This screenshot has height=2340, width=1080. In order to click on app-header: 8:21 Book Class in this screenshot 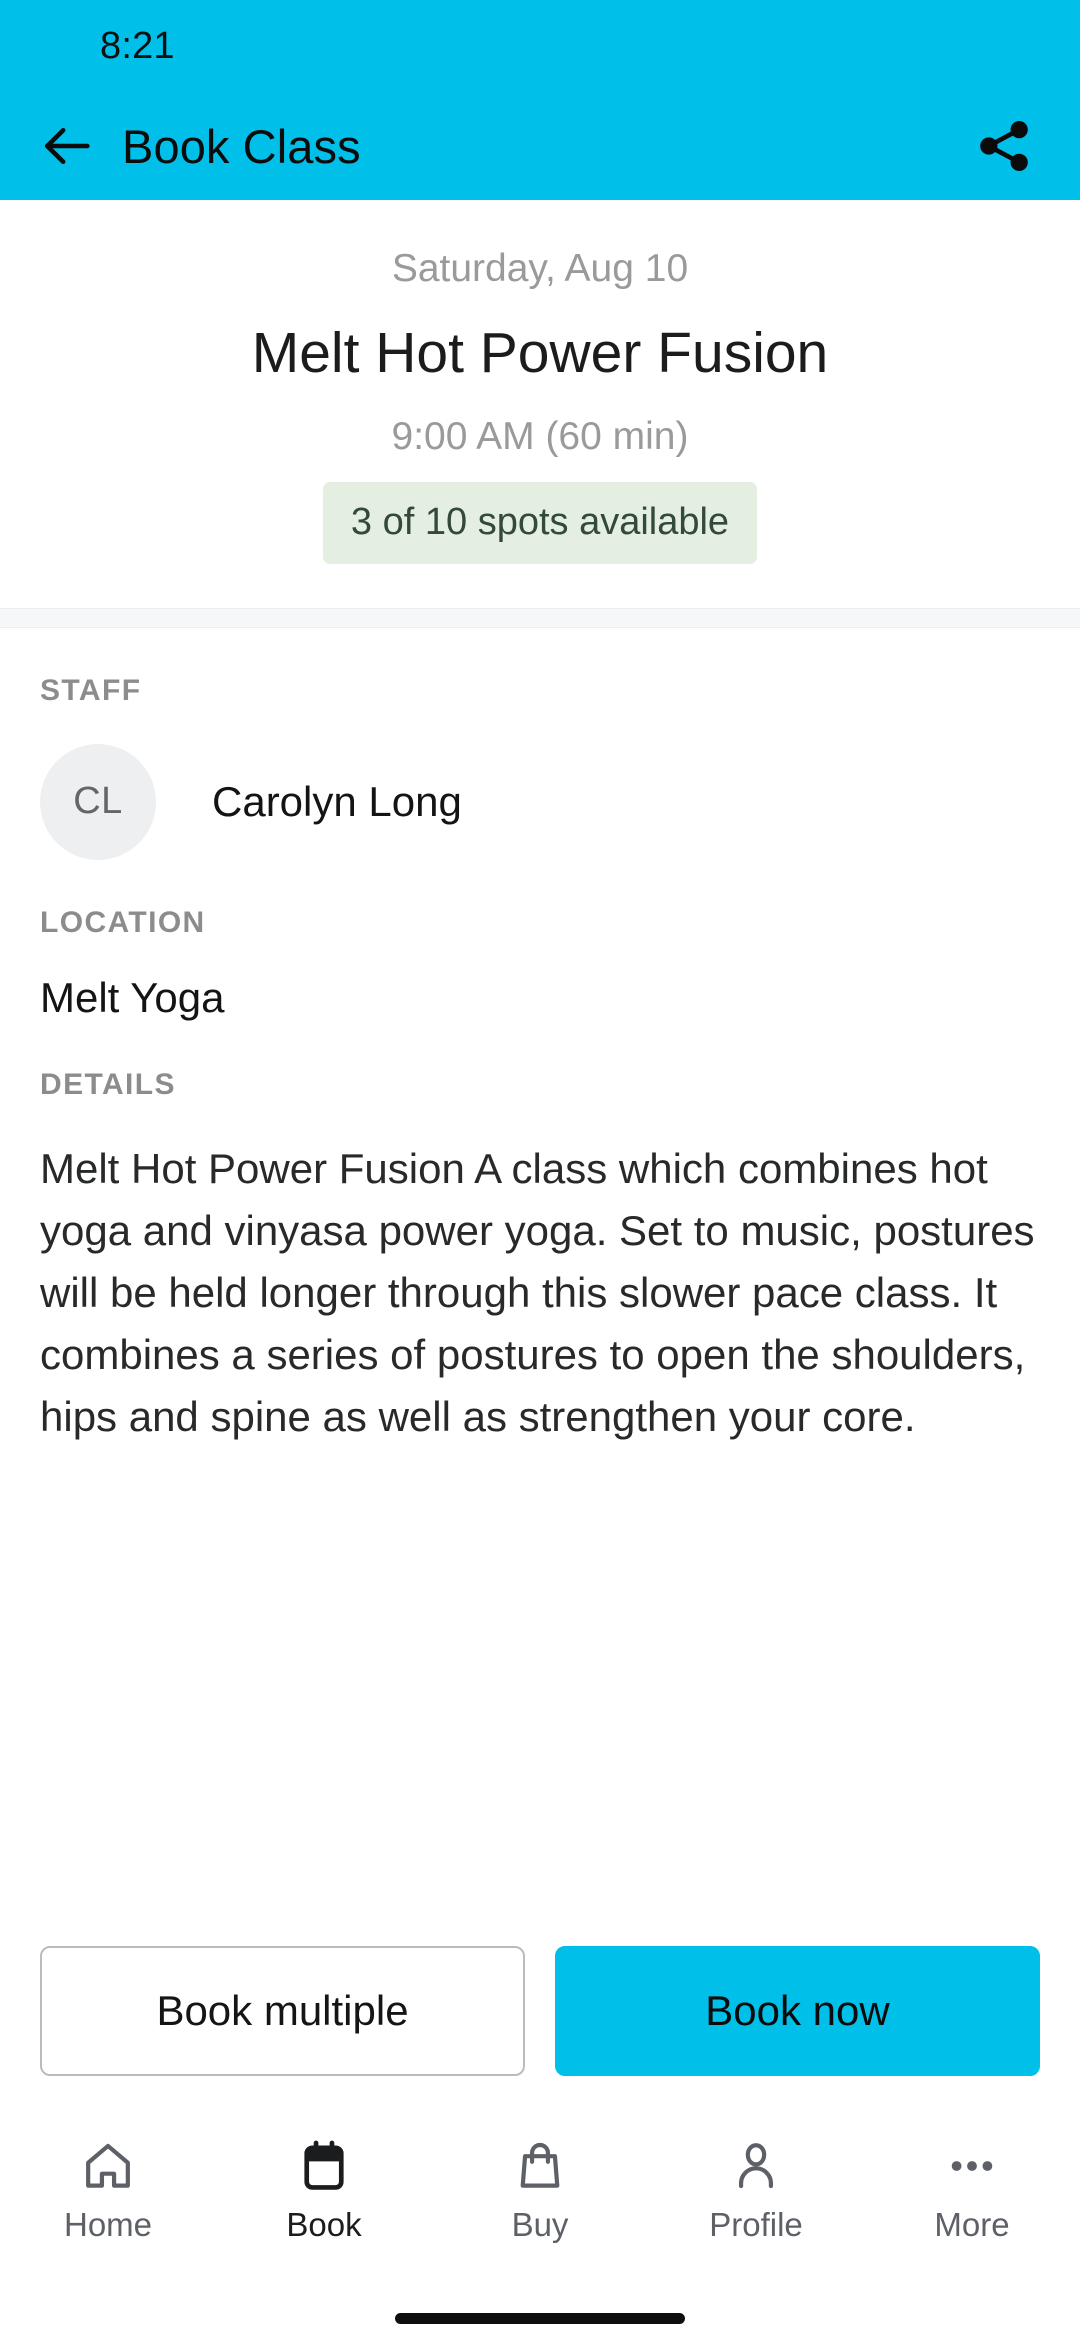, I will do `click(540, 100)`.